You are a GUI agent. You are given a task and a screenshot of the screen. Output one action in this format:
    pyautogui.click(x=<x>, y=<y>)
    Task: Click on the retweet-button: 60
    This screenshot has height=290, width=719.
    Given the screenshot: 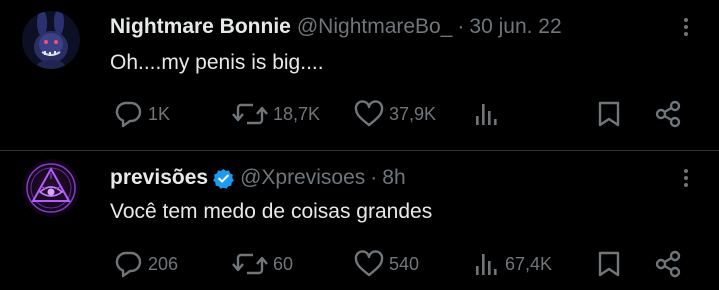 What is the action you would take?
    pyautogui.click(x=262, y=264)
    